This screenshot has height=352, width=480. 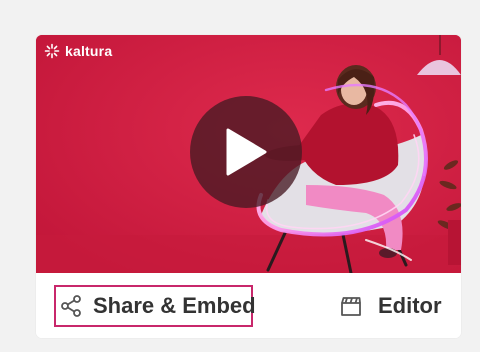 I want to click on play-icon, so click(x=246, y=152).